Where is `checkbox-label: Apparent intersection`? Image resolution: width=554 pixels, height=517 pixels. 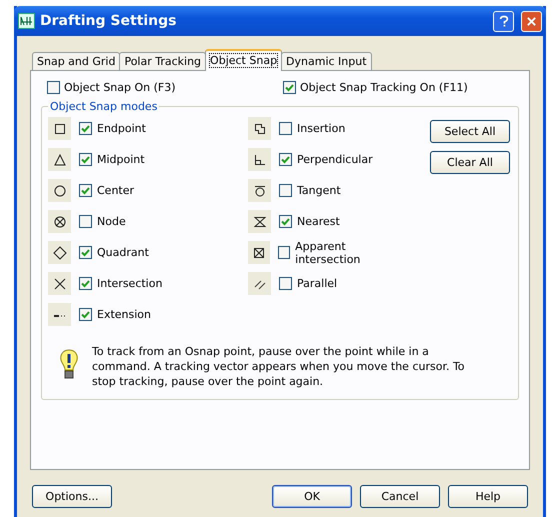 checkbox-label: Apparent intersection is located at coordinates (351, 253).